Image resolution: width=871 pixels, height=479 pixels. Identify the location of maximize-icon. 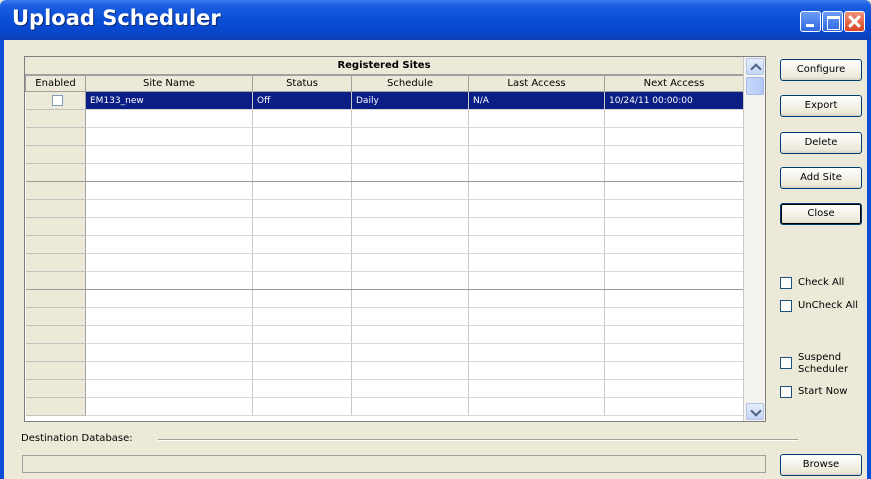
(832, 21).